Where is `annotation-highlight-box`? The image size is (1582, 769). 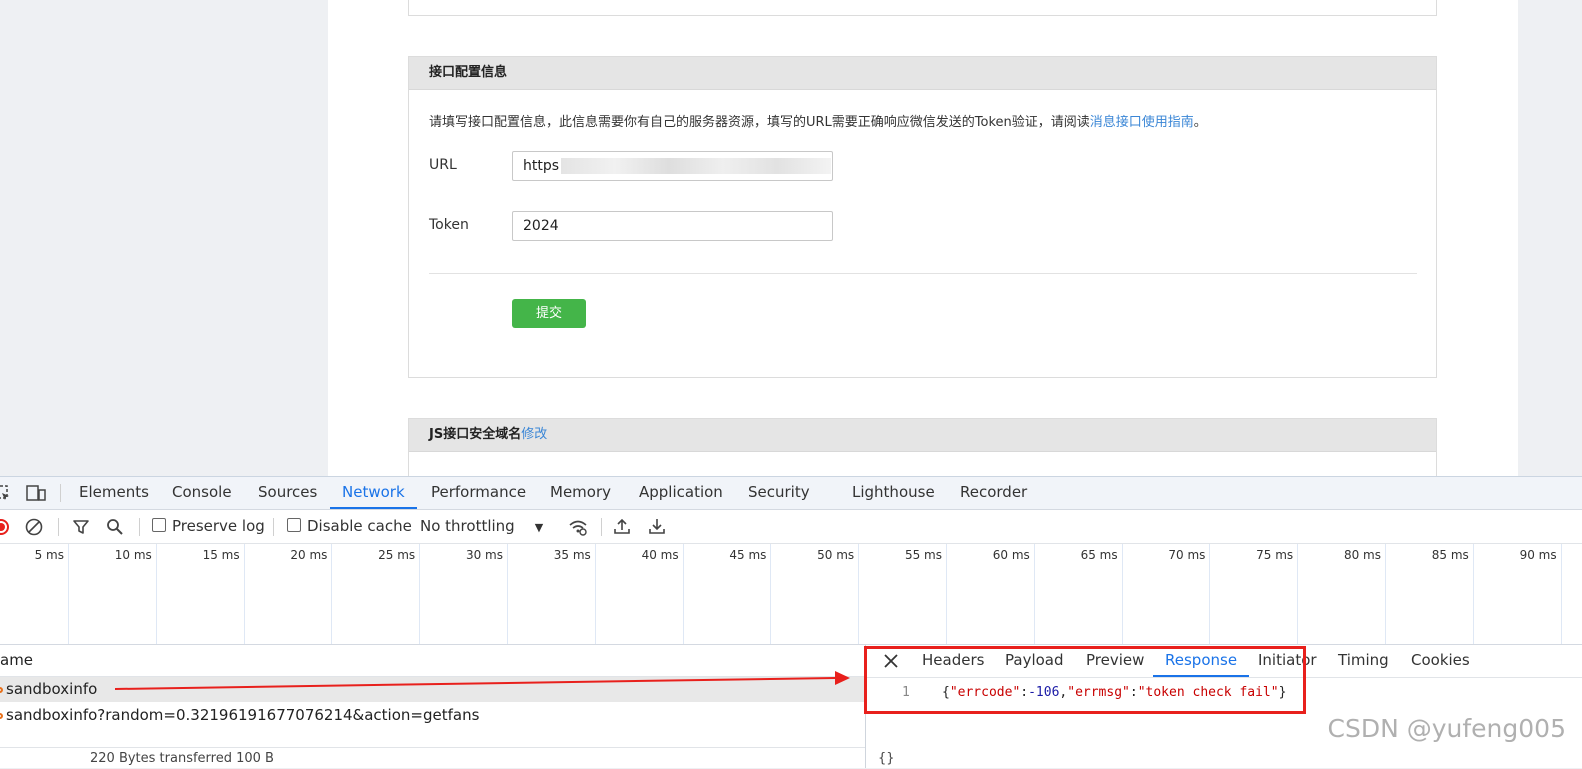 annotation-highlight-box is located at coordinates (1085, 680).